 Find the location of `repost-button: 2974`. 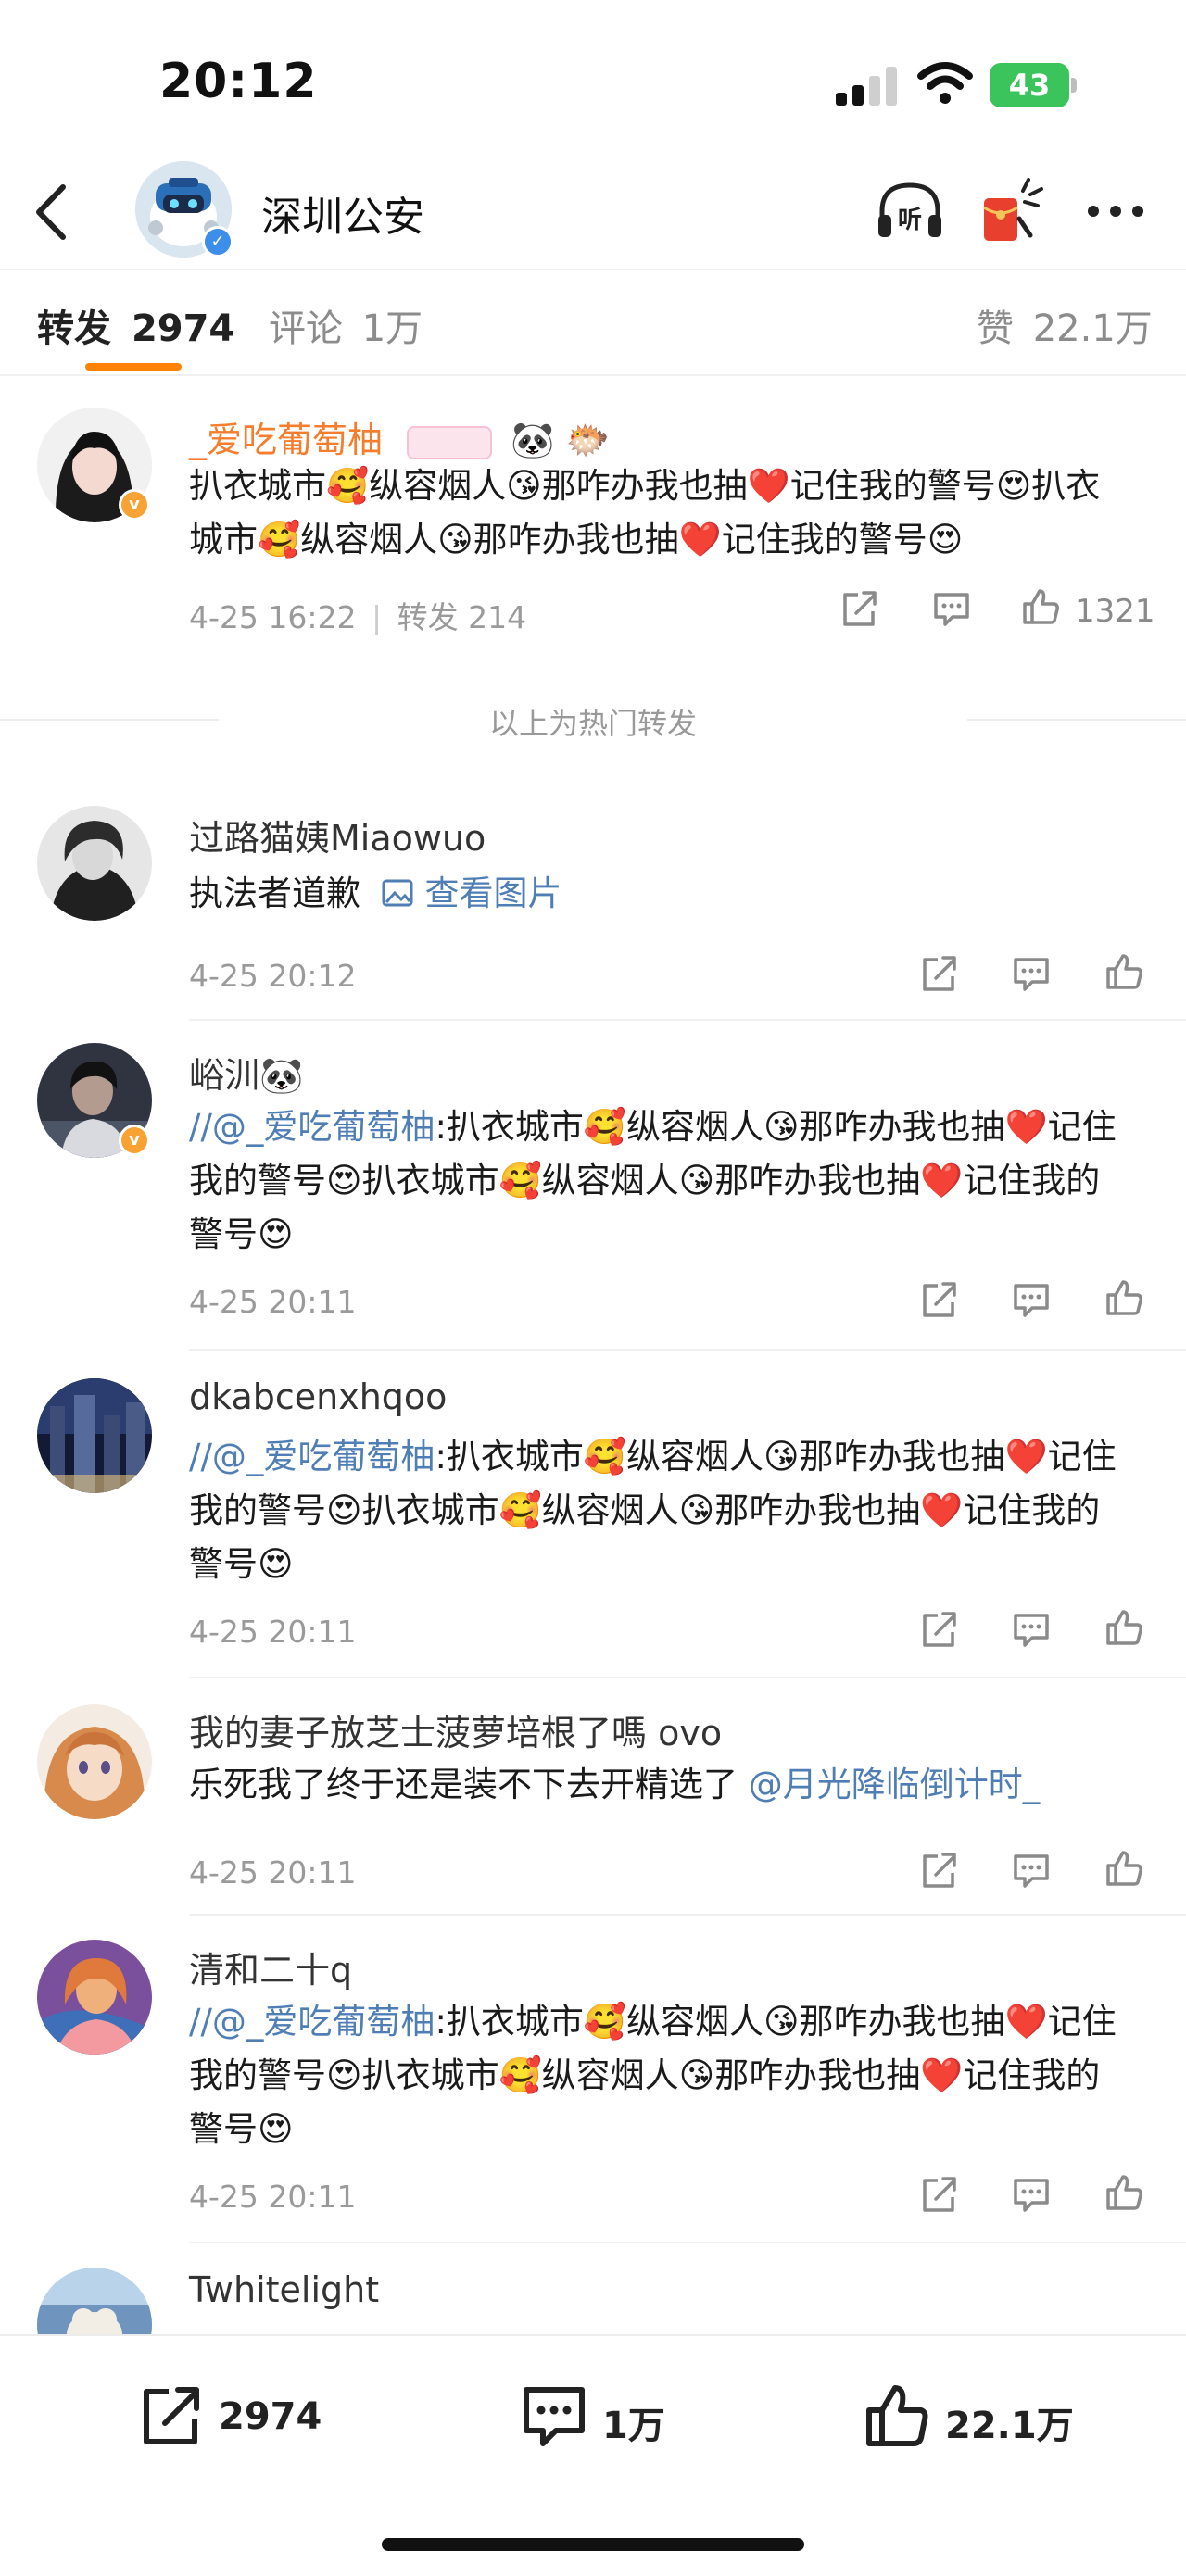

repost-button: 2974 is located at coordinates (246, 2418).